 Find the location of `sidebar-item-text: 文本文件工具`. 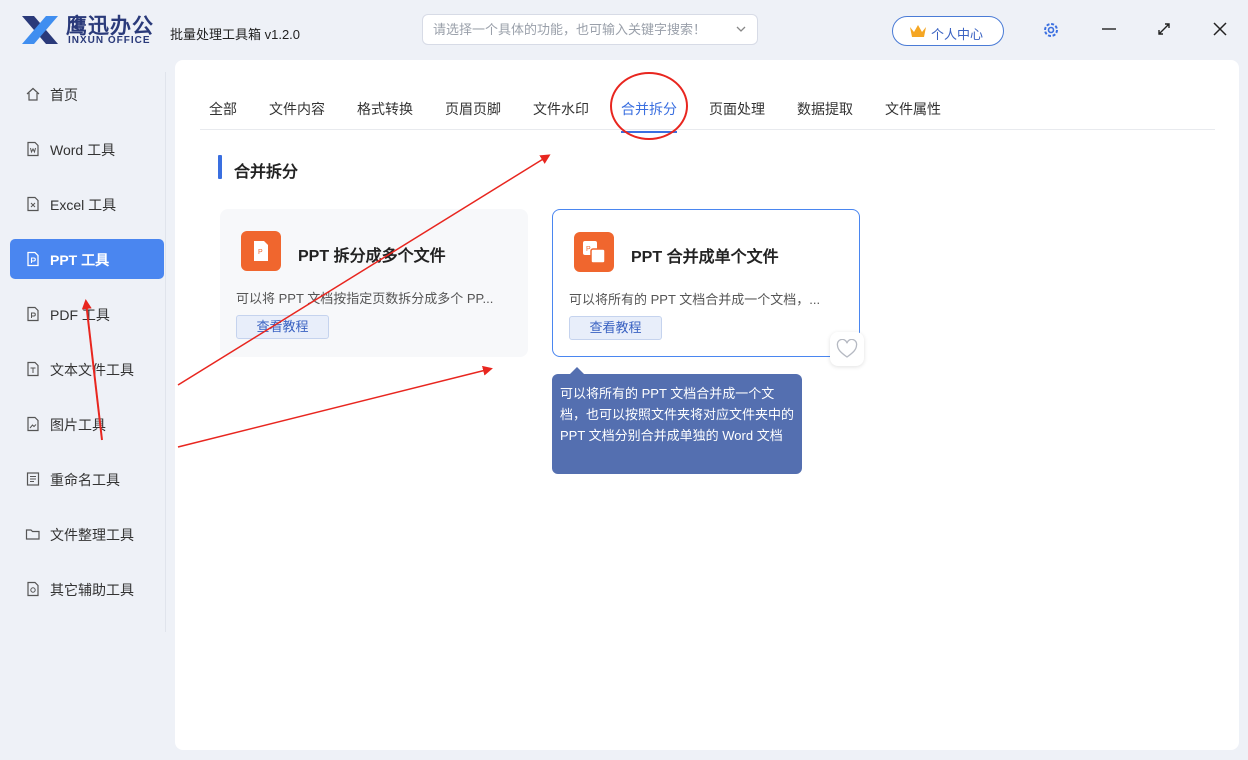

sidebar-item-text: 文本文件工具 is located at coordinates (87, 369).